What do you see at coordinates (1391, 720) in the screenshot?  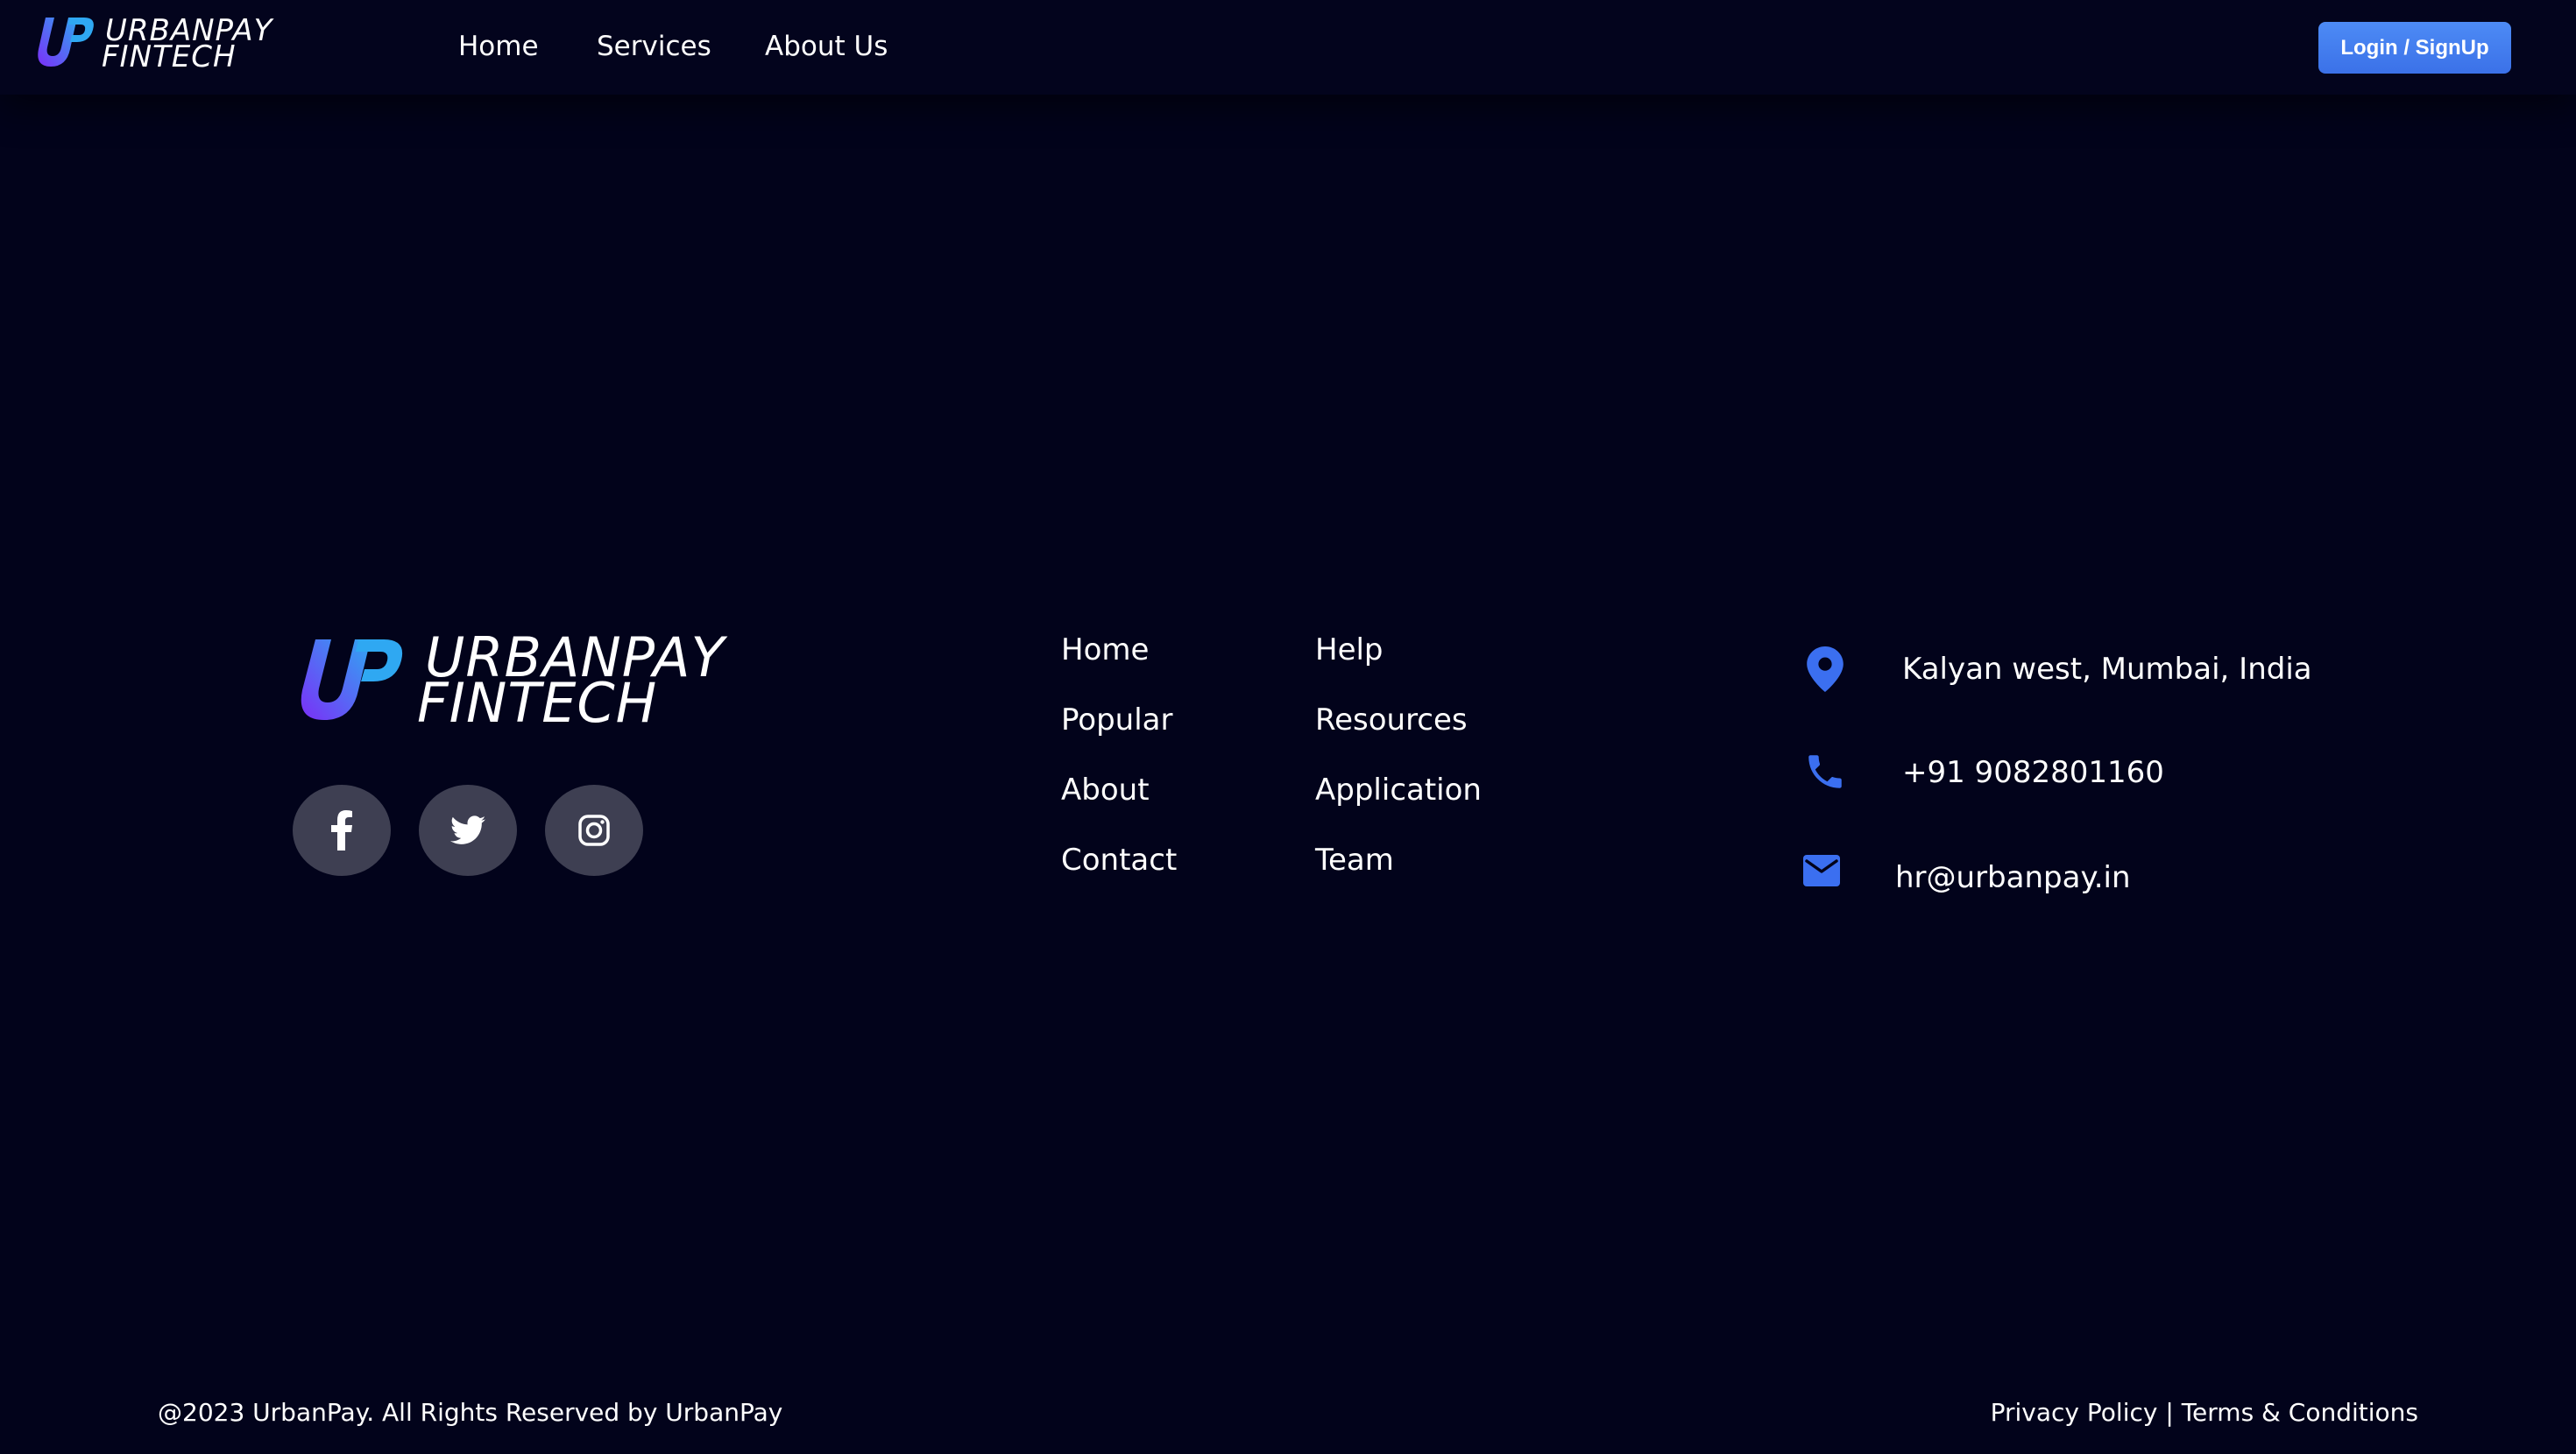 I see `footer-link-resources: Resources` at bounding box center [1391, 720].